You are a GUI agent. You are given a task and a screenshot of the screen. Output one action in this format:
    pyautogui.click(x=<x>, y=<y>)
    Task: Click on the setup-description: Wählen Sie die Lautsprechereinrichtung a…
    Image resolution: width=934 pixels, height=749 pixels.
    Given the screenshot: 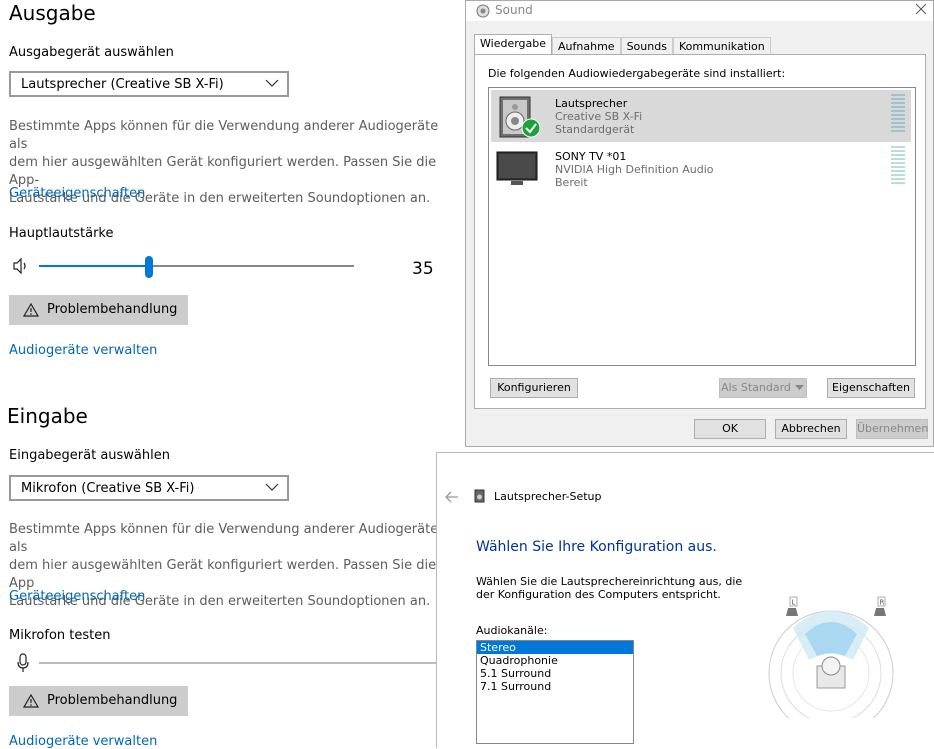 What is the action you would take?
    pyautogui.click(x=609, y=588)
    